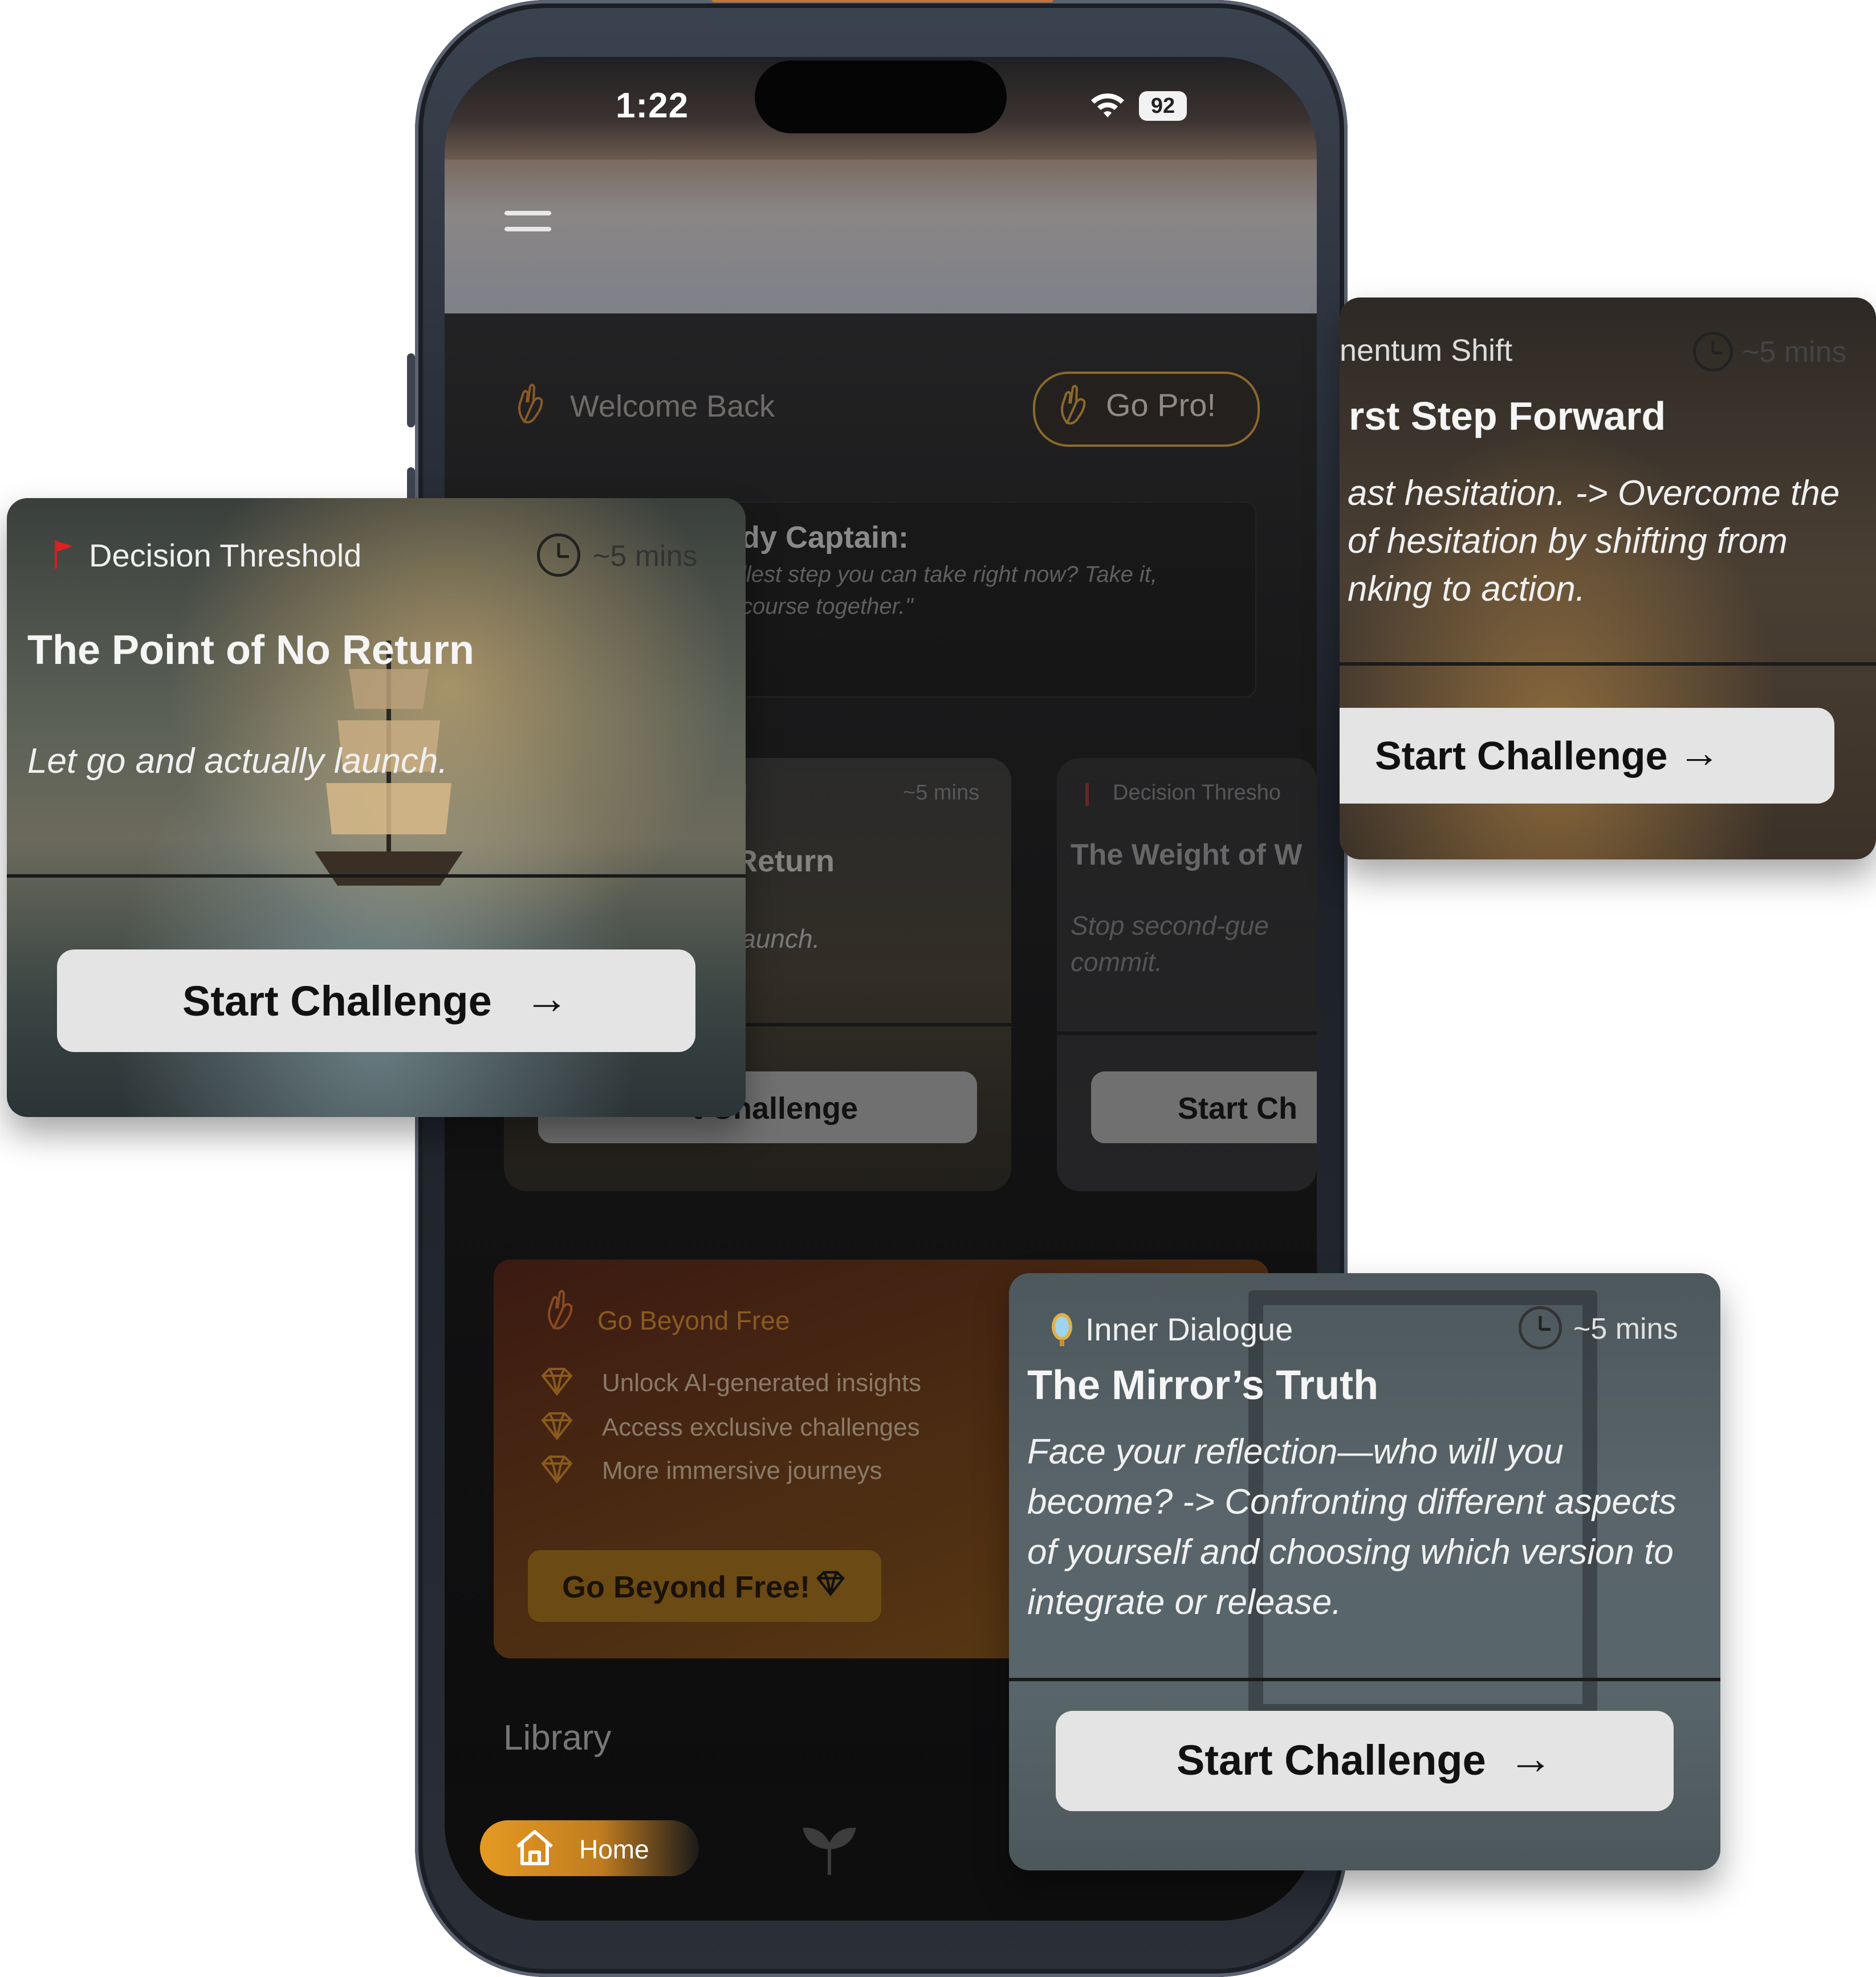 This screenshot has width=1876, height=1977. I want to click on card-title: The Weight of W, so click(1187, 854).